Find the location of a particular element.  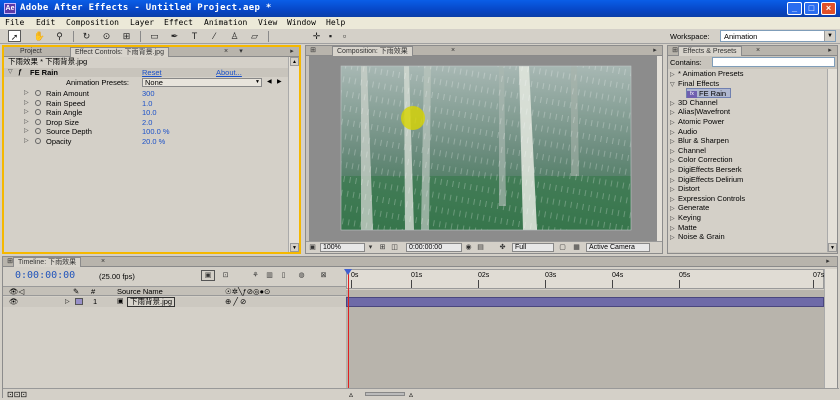

tab-composition: Composition: 下雨效果 is located at coordinates (372, 51).